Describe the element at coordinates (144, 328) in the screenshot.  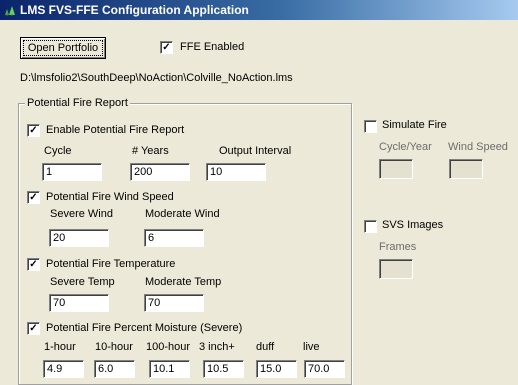
I see `moisture-label: Potential Fire Percent Moisture (Severe)` at that location.